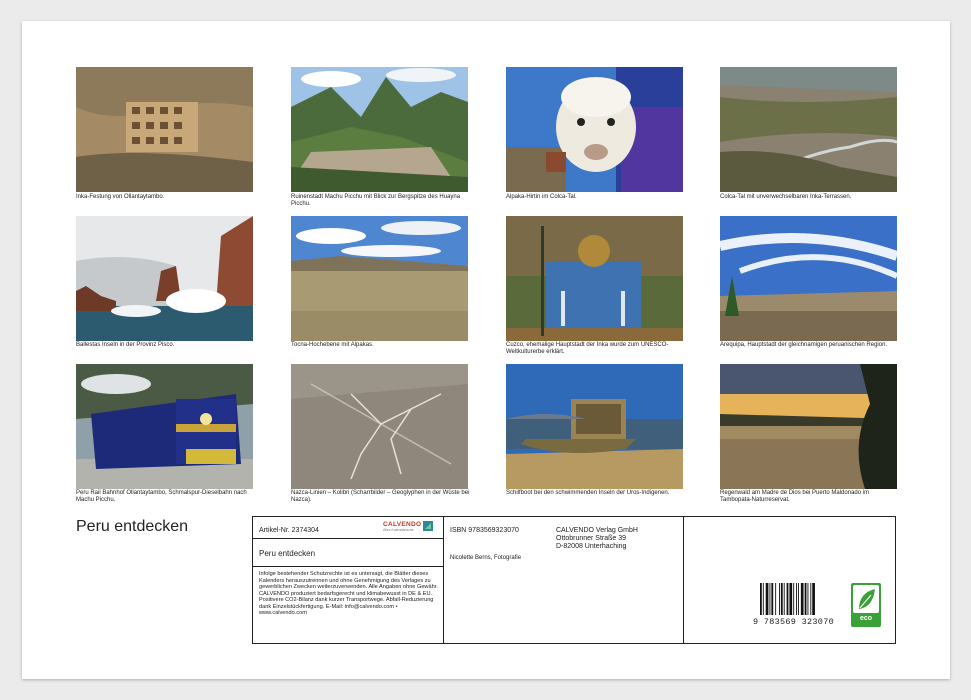  What do you see at coordinates (594, 426) in the screenshot?
I see `photo-reed-boat` at bounding box center [594, 426].